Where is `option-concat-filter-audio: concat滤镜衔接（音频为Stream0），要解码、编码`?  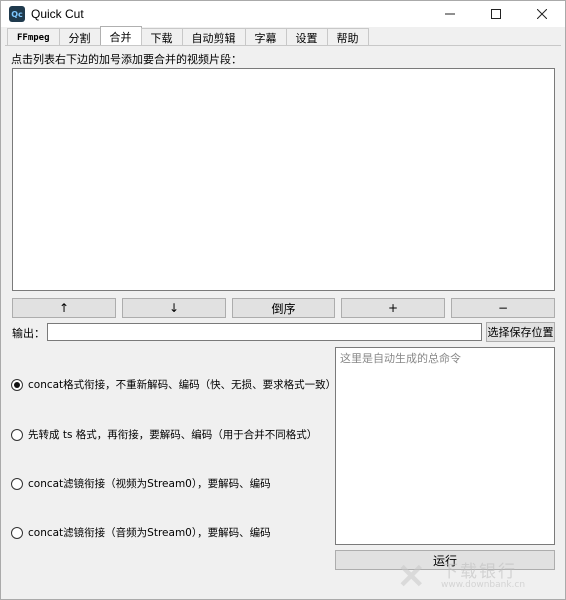
option-concat-filter-audio: concat滤镜衔接（音频为Stream0），要解码、编码 is located at coordinates (141, 532).